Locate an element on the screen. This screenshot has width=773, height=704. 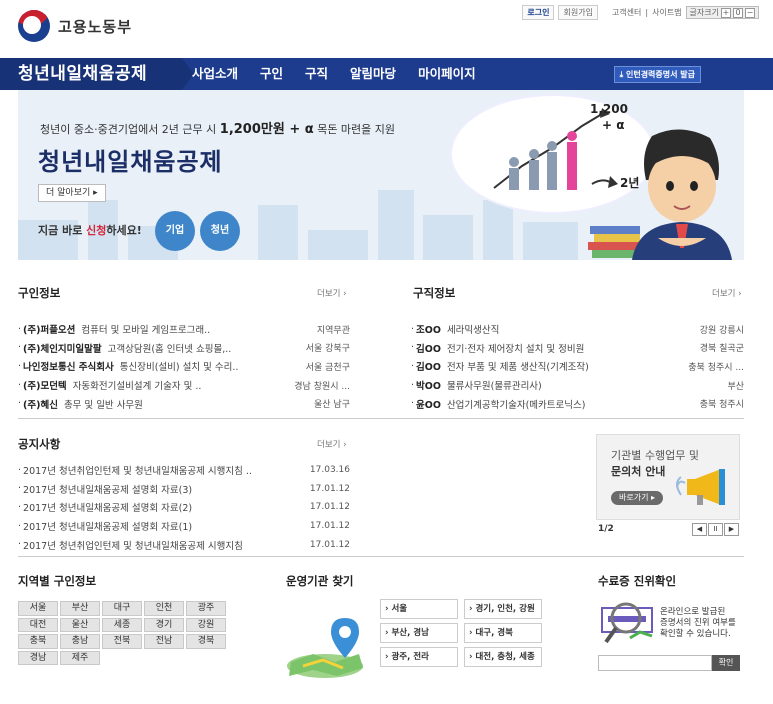
region-button: 서울 is located at coordinates (38, 608).